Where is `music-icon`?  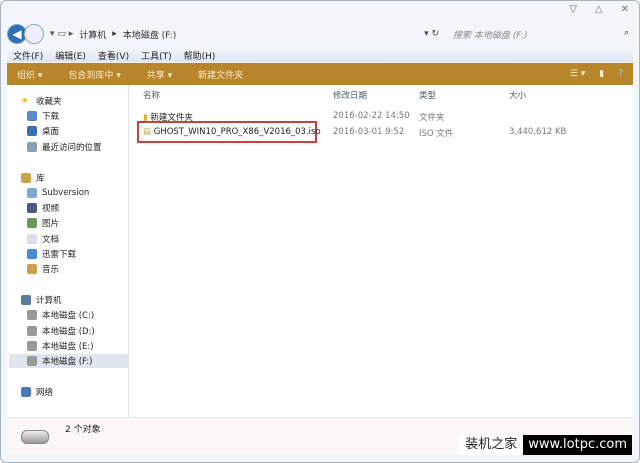
music-icon is located at coordinates (32, 269).